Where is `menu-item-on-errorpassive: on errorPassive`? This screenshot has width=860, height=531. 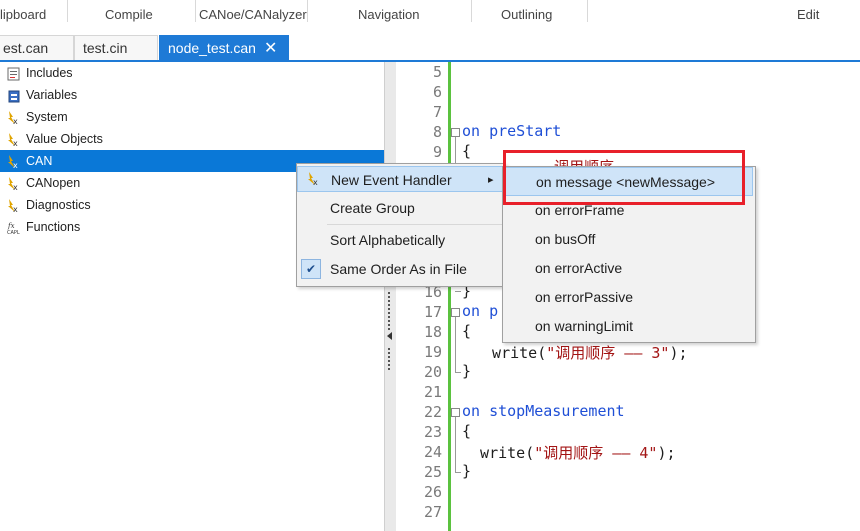 menu-item-on-errorpassive: on errorPassive is located at coordinates (628, 297).